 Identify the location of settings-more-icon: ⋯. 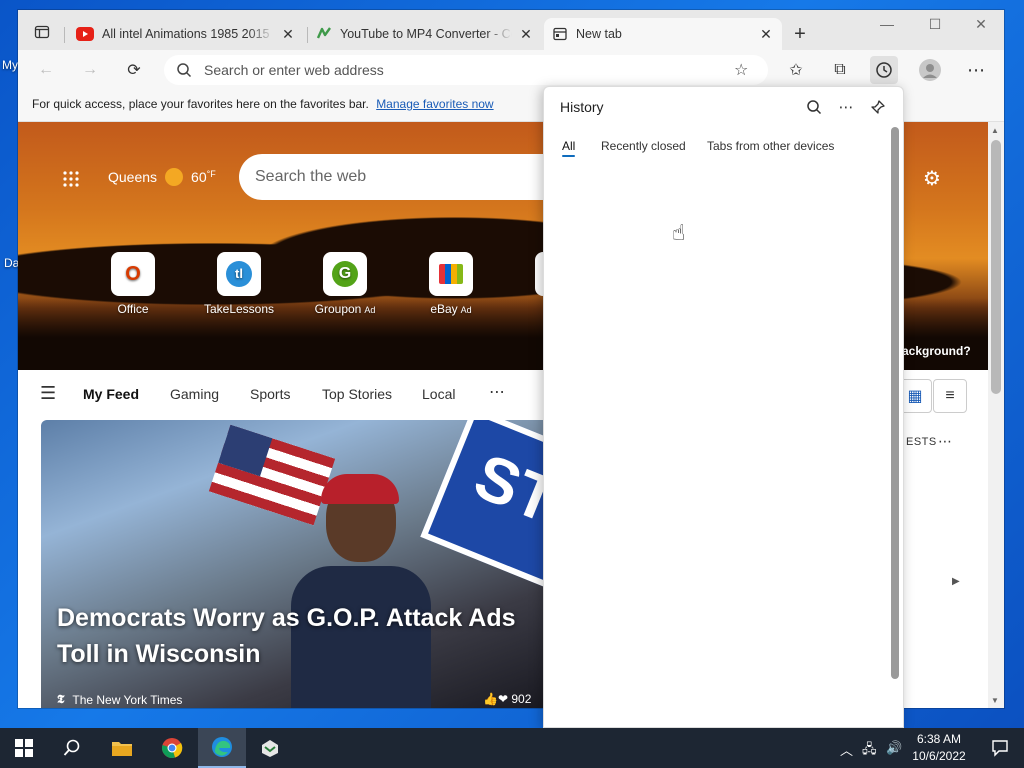
(976, 70).